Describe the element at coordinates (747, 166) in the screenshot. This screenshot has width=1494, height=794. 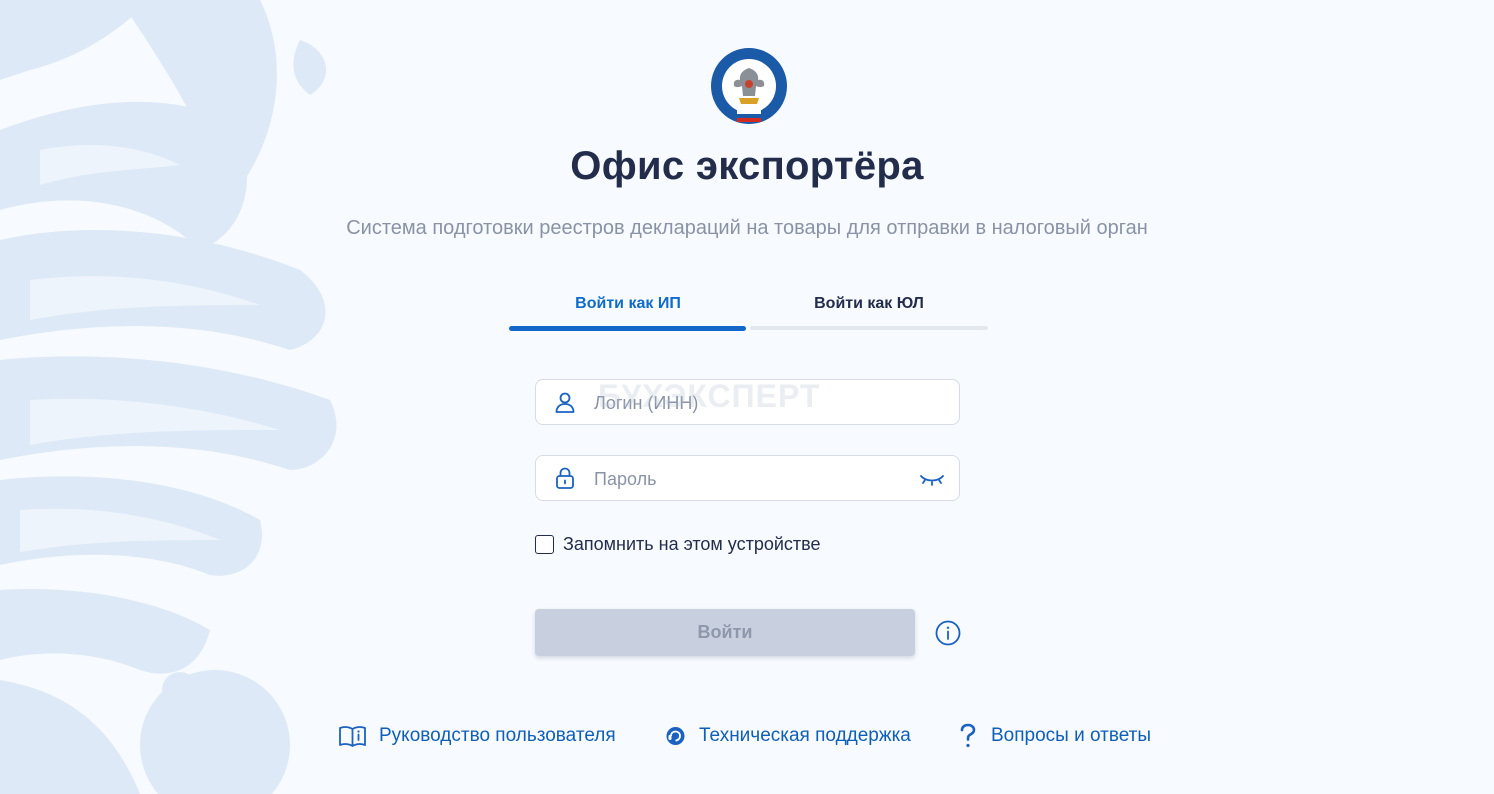
I see `page-title: Офис экспортёра` at that location.